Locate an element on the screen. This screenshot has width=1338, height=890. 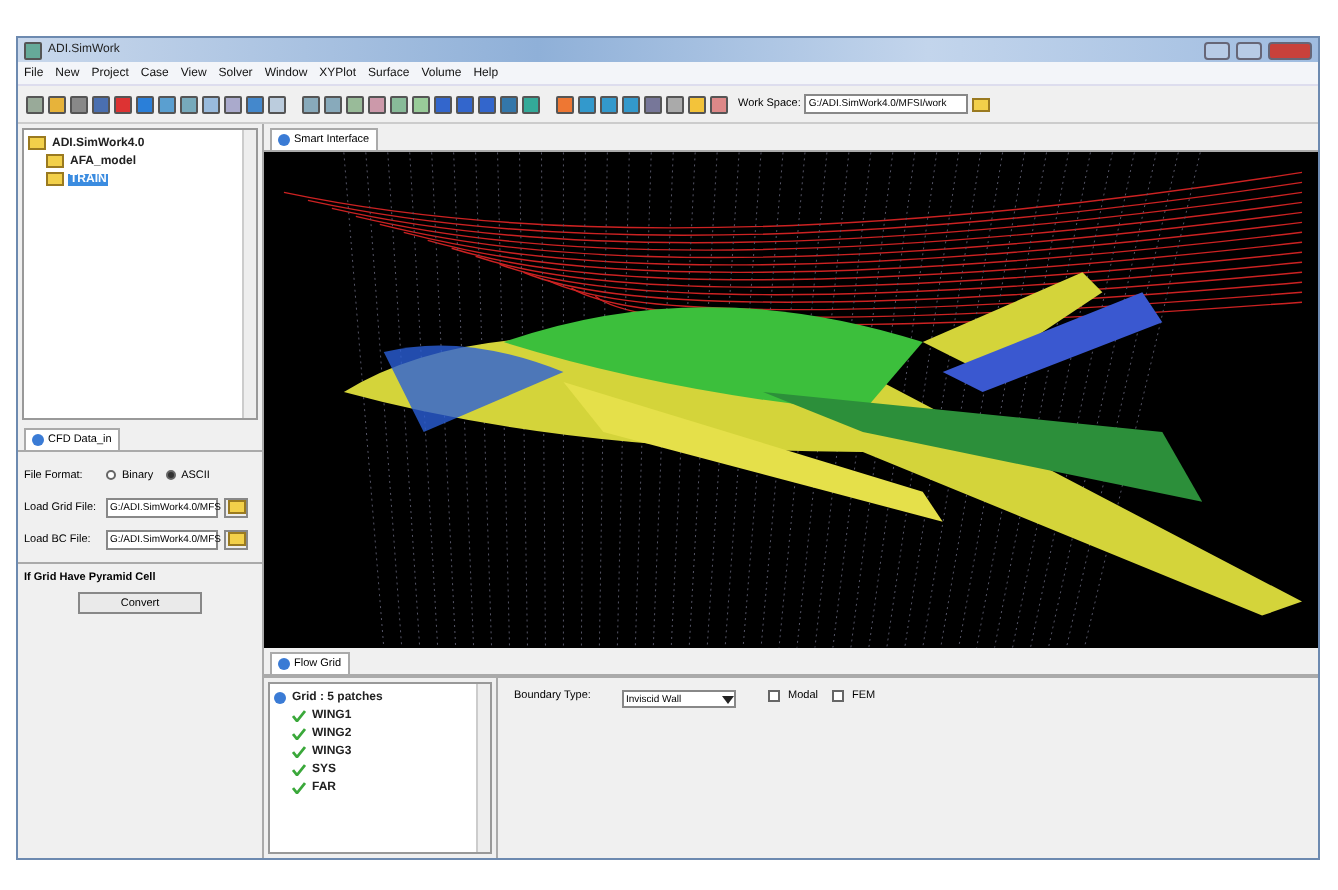
folder-icon is located at coordinates (981, 104).